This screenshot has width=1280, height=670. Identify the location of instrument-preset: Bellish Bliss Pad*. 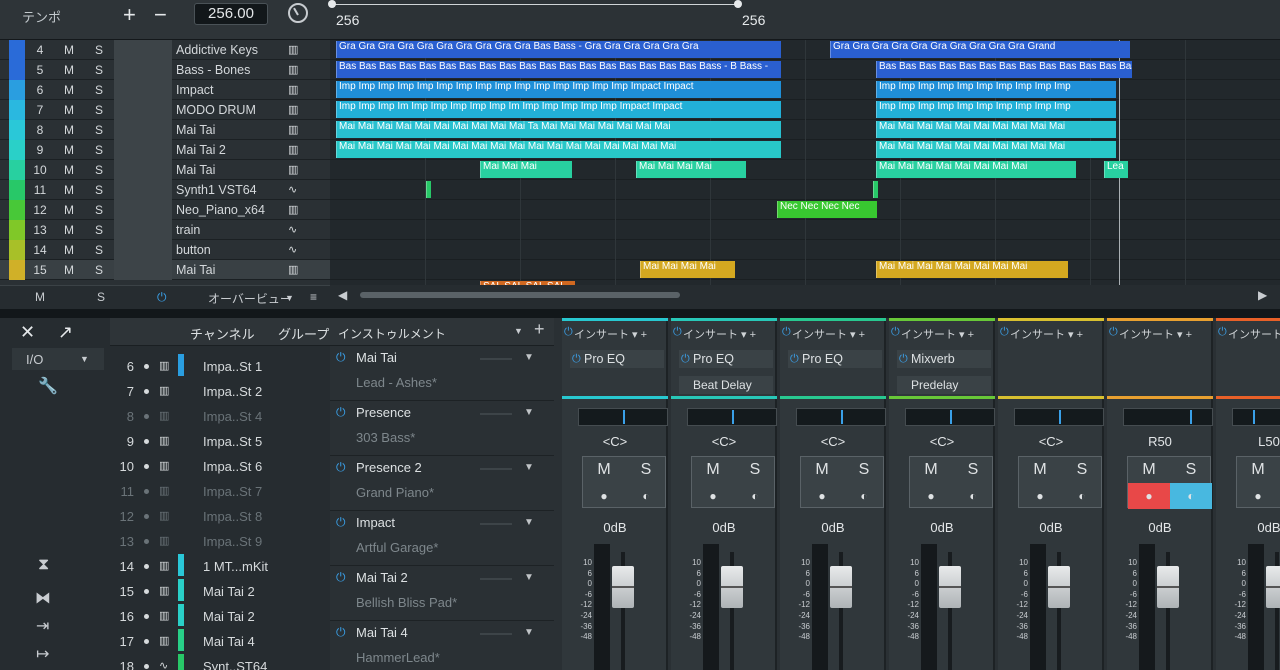
(406, 602).